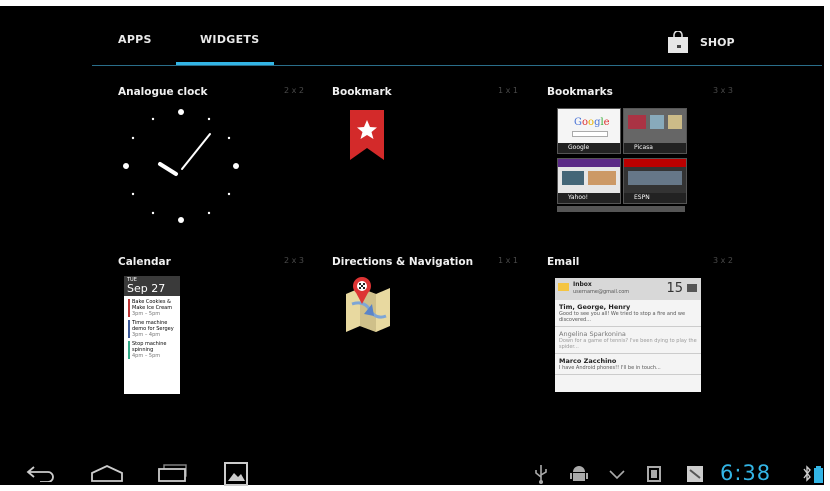  I want to click on calendar-event: Stop machine spinning 4pm – 5pm, so click(153, 350).